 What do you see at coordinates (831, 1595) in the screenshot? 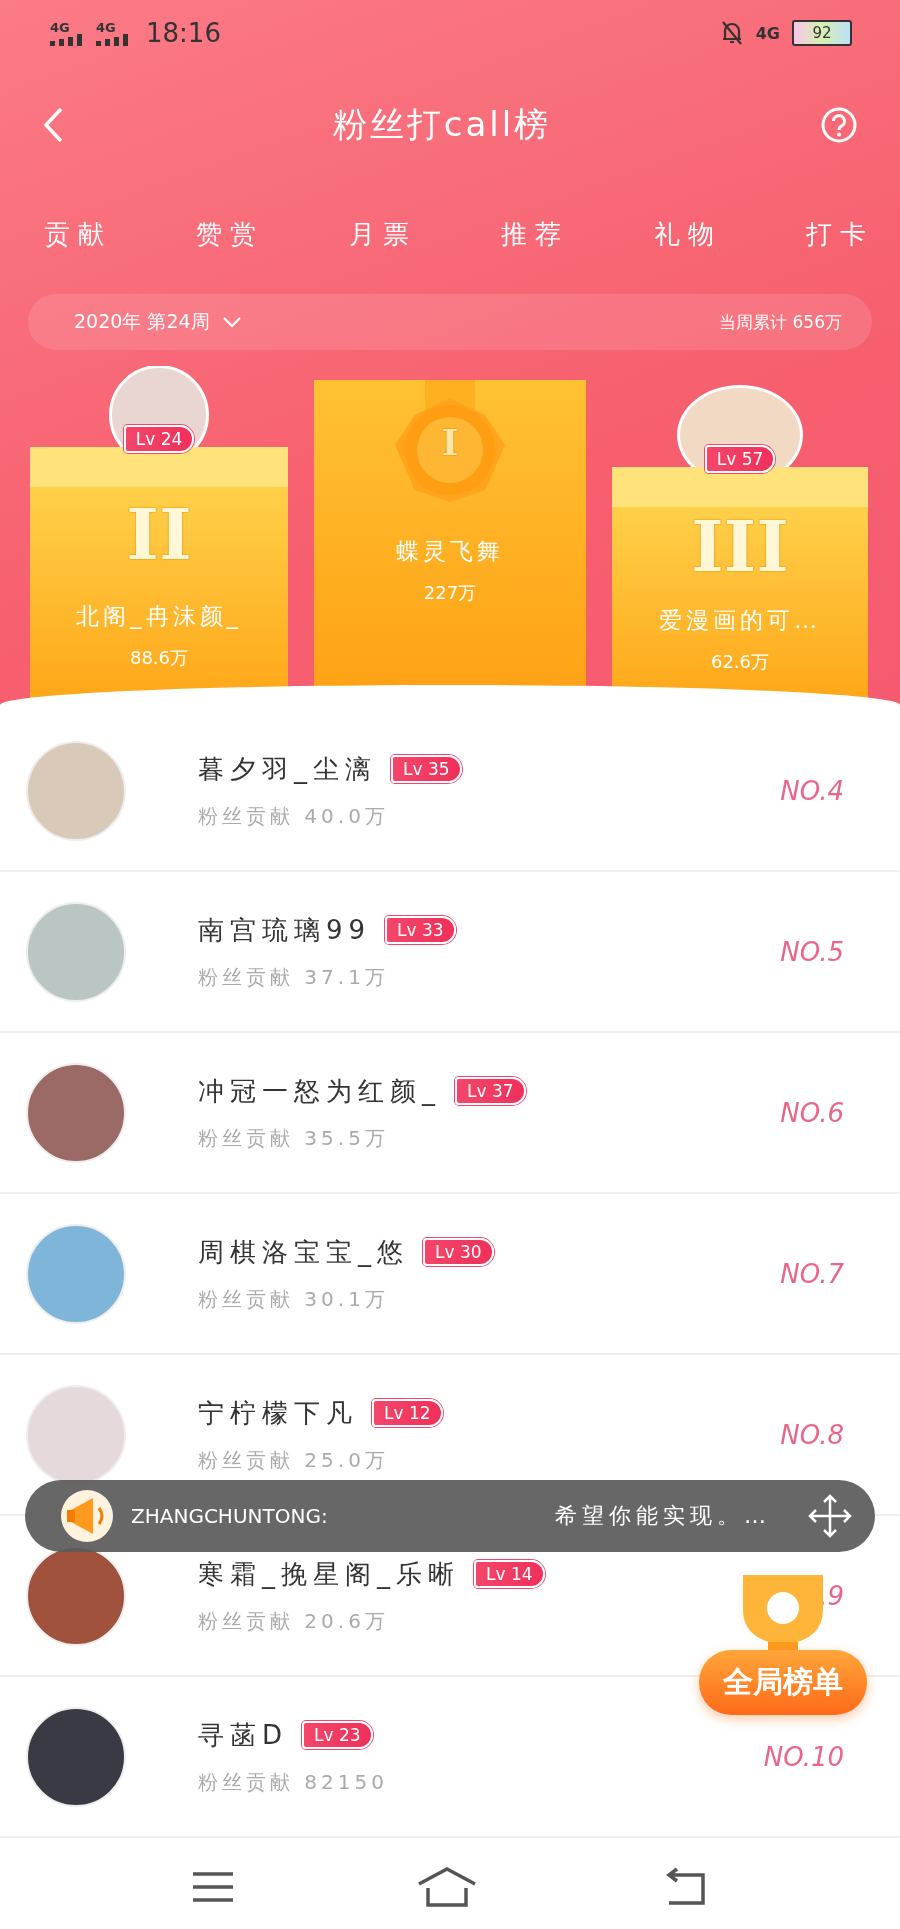
I see `rank-number: .9` at bounding box center [831, 1595].